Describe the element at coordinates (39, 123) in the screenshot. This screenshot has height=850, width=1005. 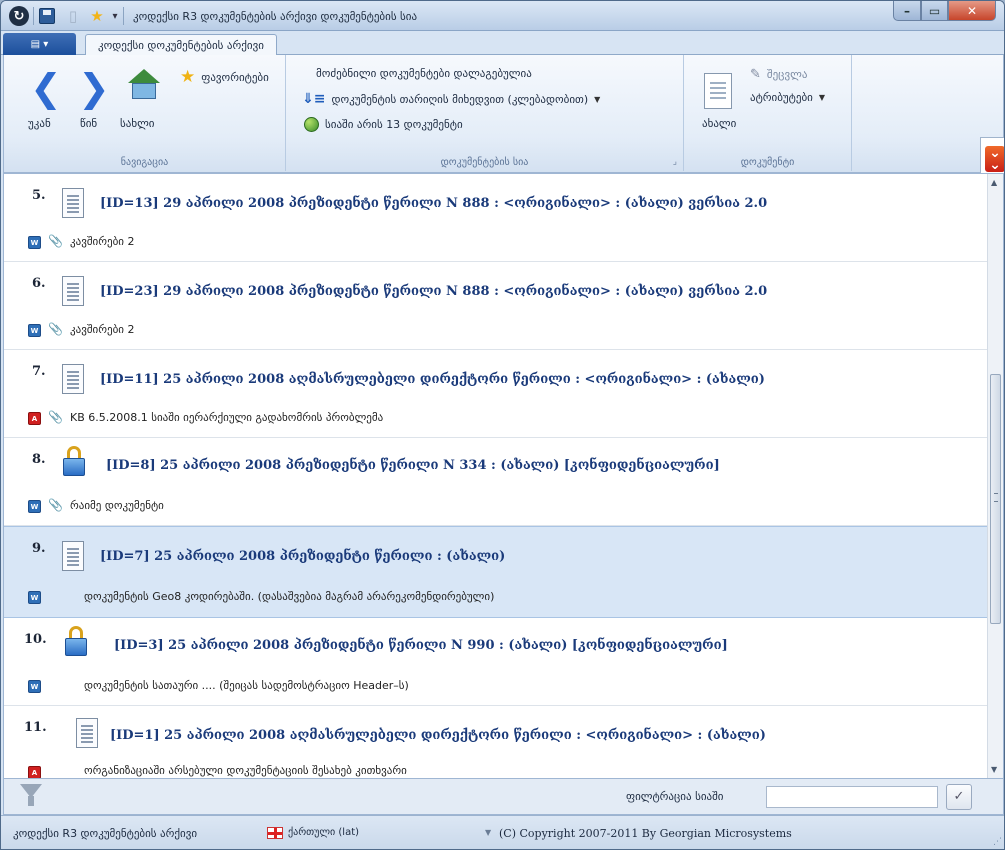
I see `back-label: უკან` at that location.